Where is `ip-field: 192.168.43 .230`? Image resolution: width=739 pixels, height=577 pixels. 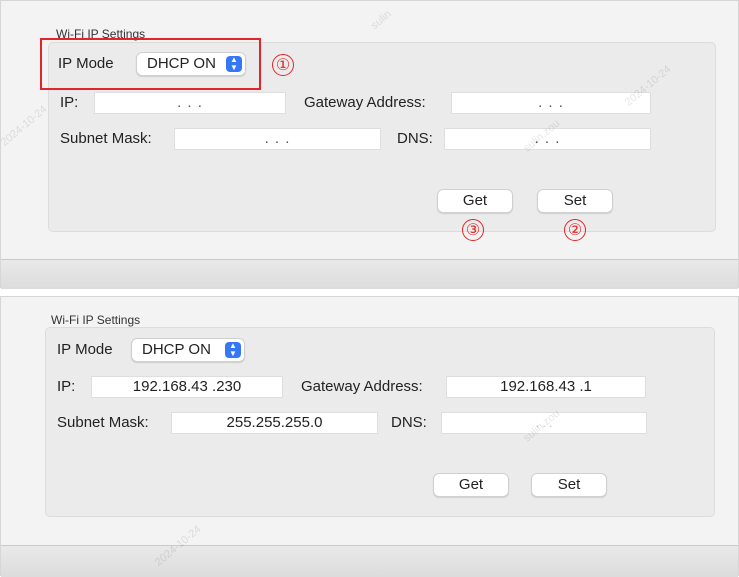
ip-field: 192.168.43 .230 is located at coordinates (187, 387).